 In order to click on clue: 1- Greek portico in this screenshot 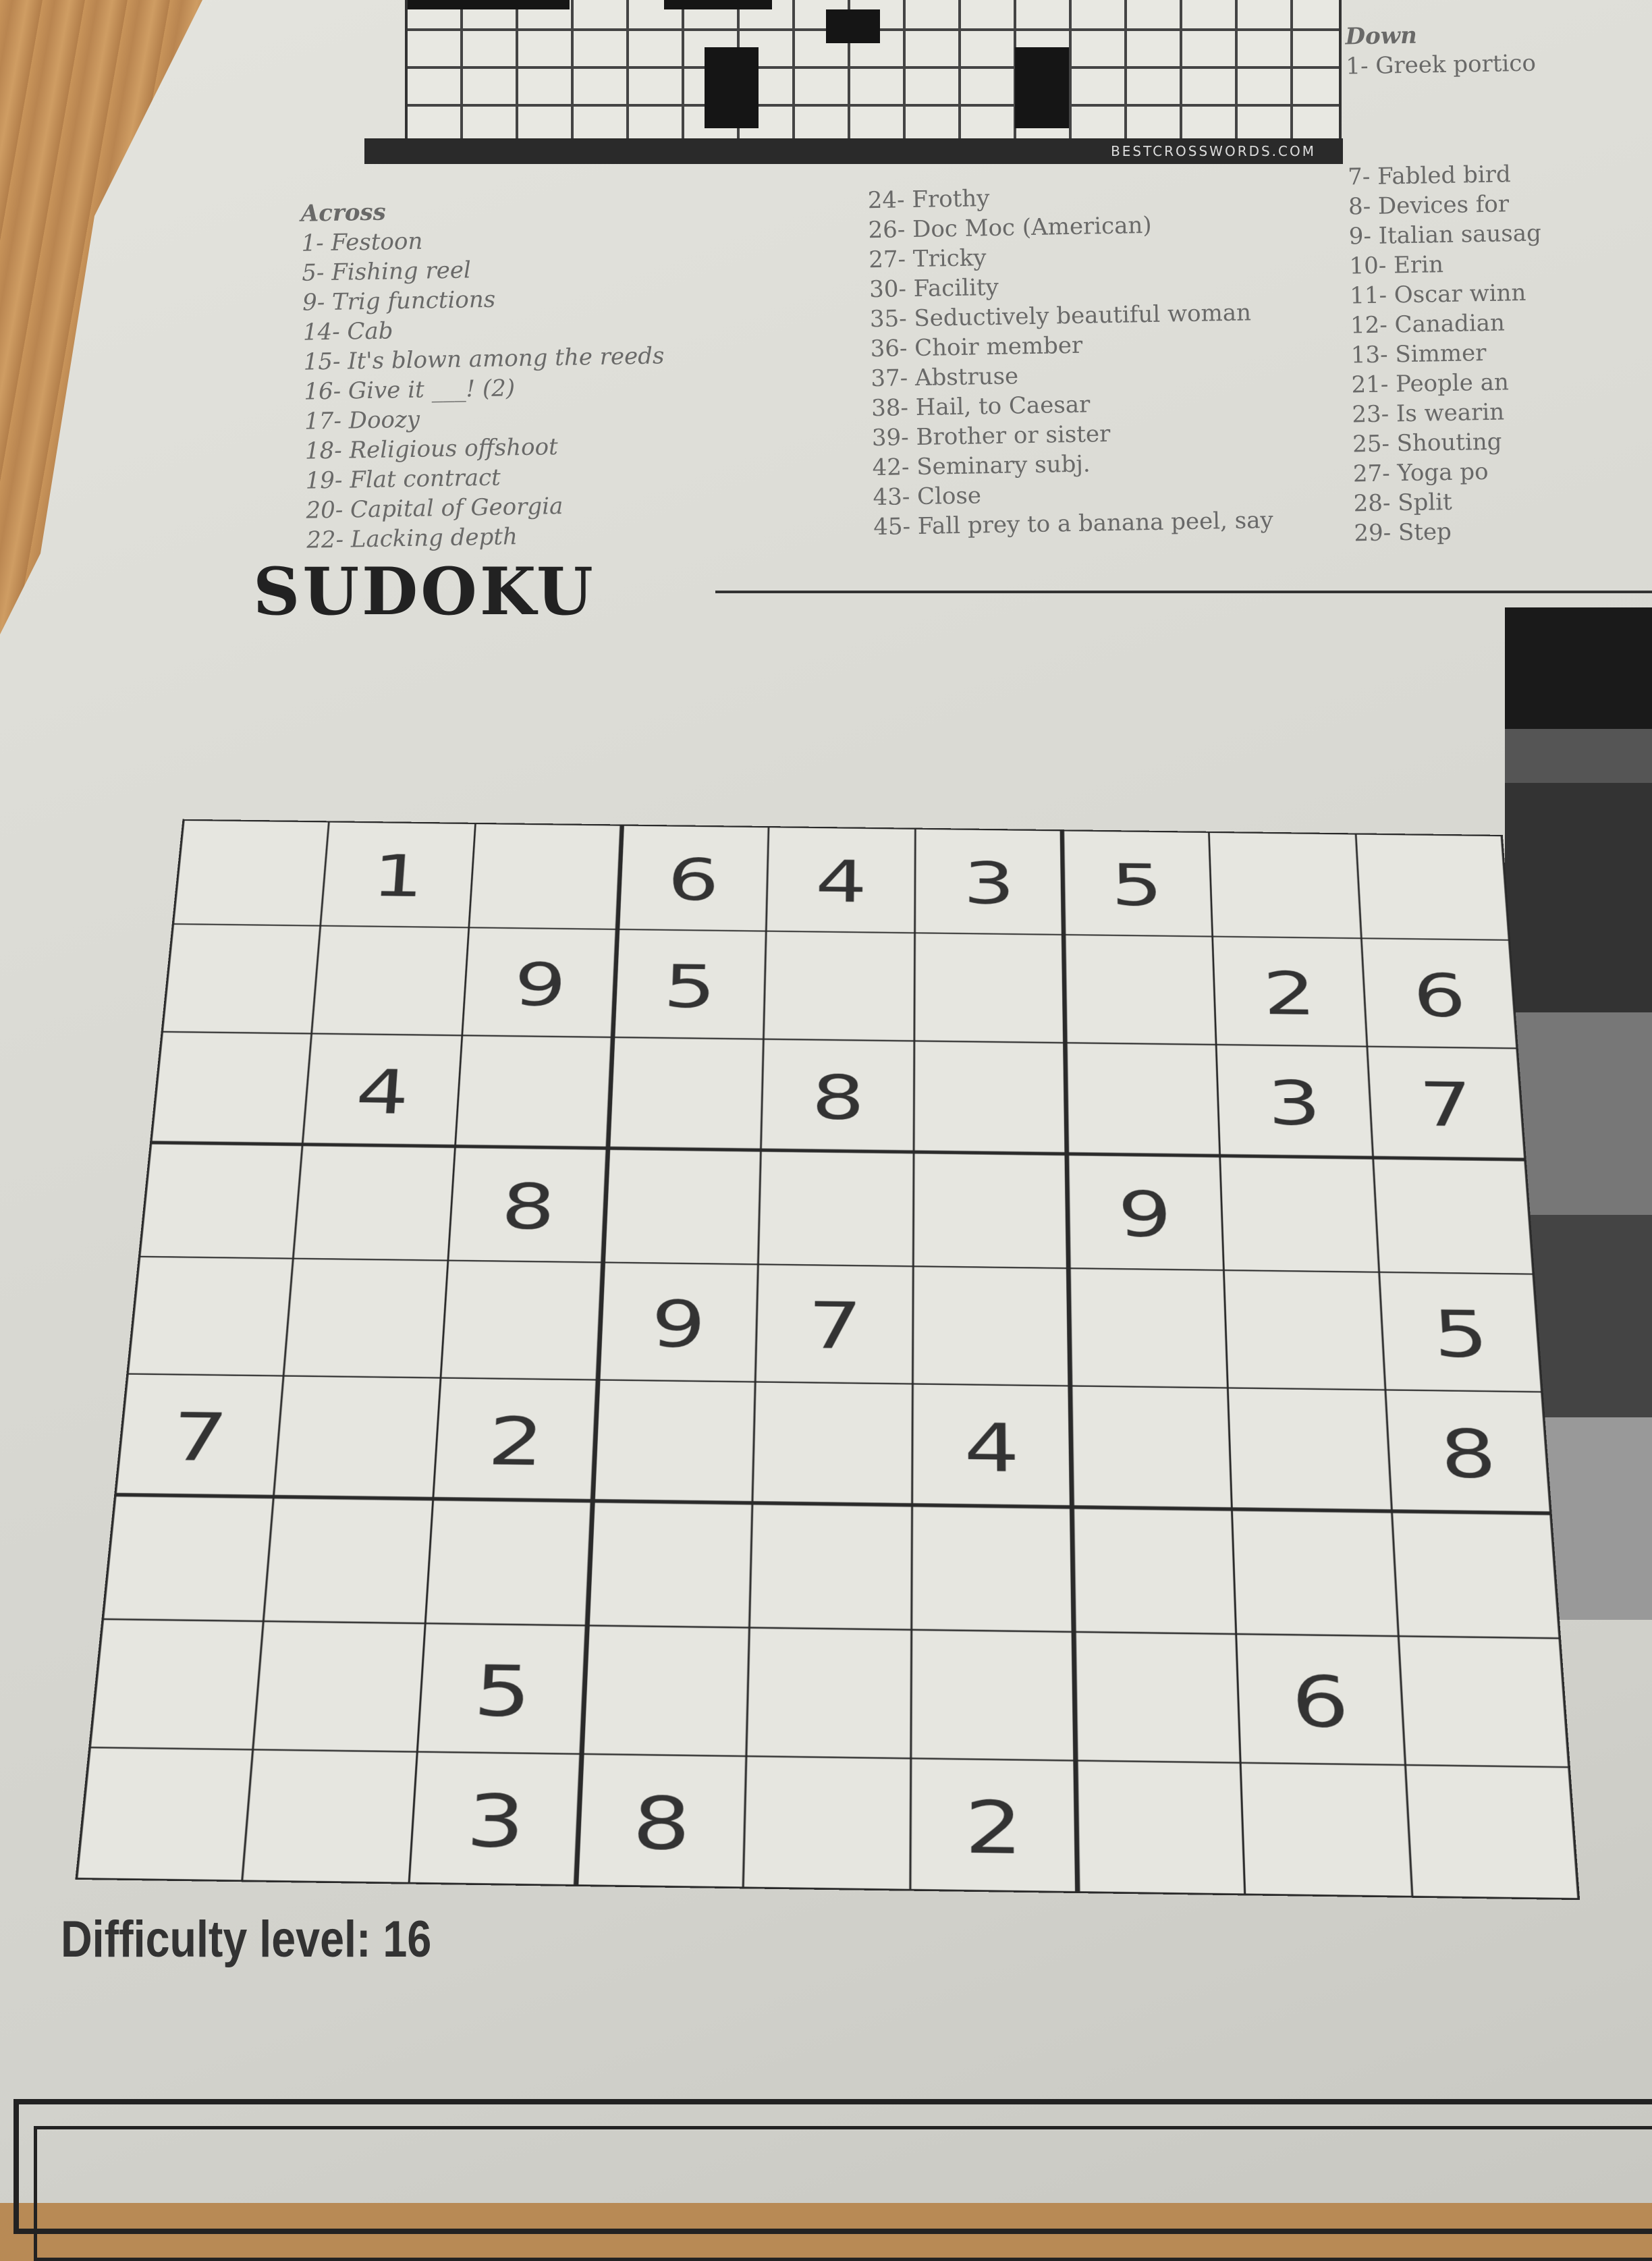, I will do `click(1441, 64)`.